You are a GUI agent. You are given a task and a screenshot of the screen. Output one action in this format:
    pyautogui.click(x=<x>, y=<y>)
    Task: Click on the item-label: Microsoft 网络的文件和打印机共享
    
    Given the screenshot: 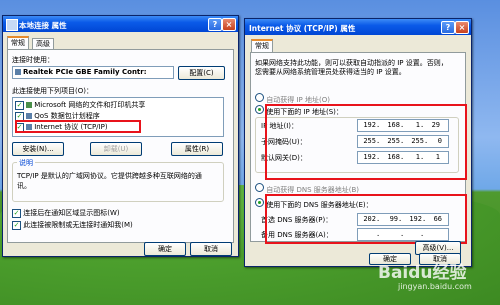 What is the action you would take?
    pyautogui.click(x=90, y=105)
    